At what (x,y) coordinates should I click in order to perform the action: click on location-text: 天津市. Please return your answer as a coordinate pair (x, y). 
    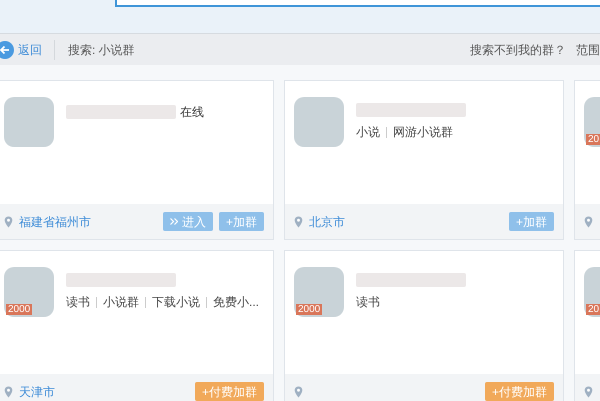
    Looking at the image, I should click on (37, 392).